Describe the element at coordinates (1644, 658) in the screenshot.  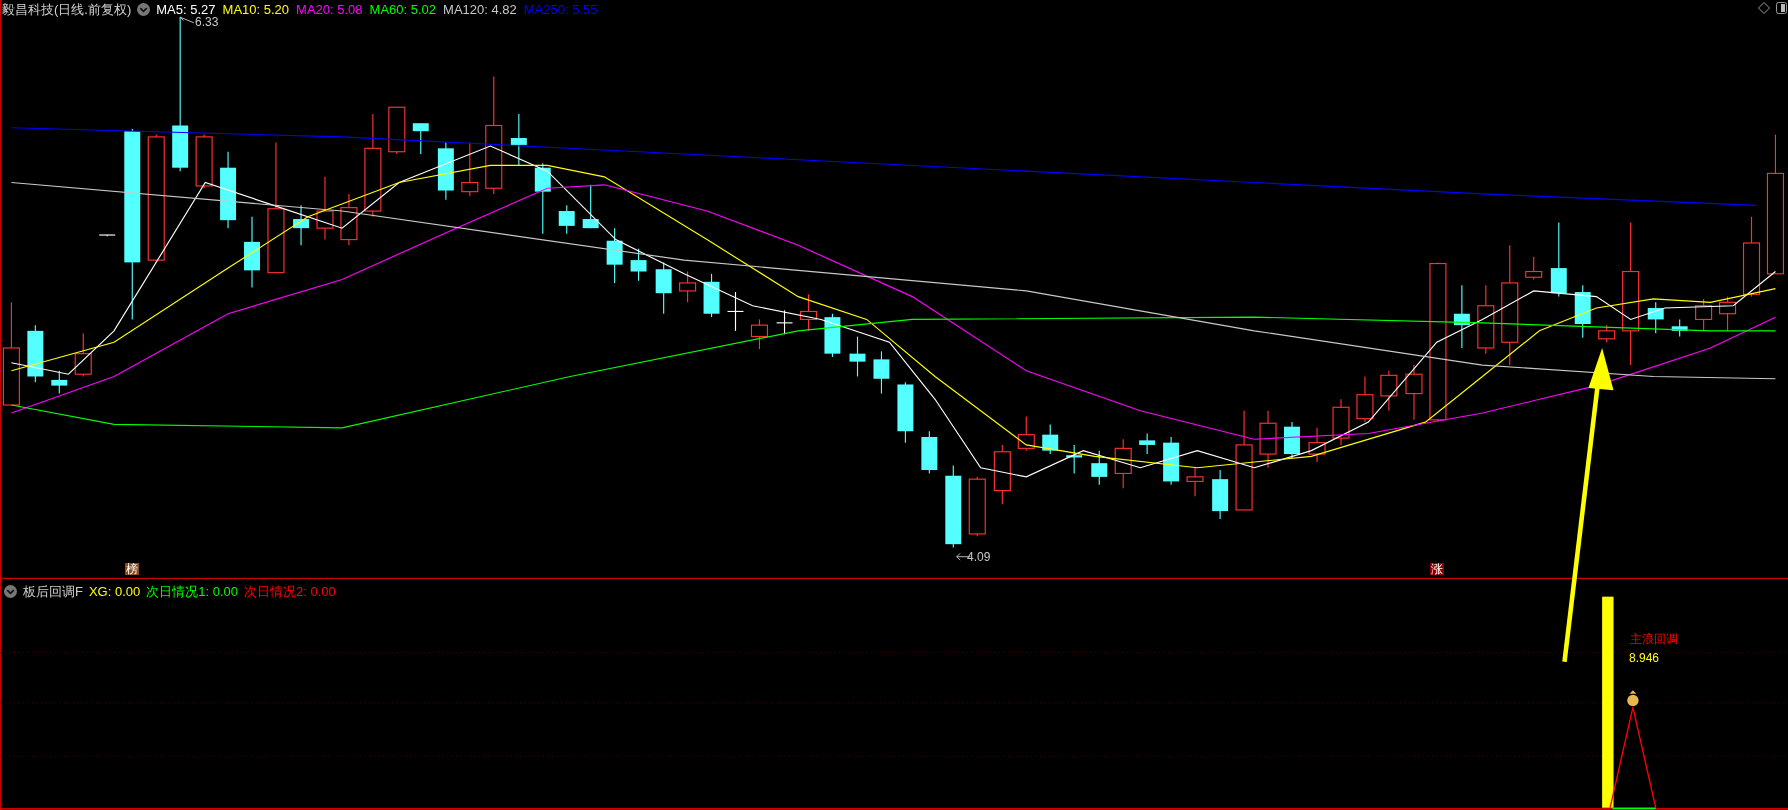
I see `signal-value: 8.946` at that location.